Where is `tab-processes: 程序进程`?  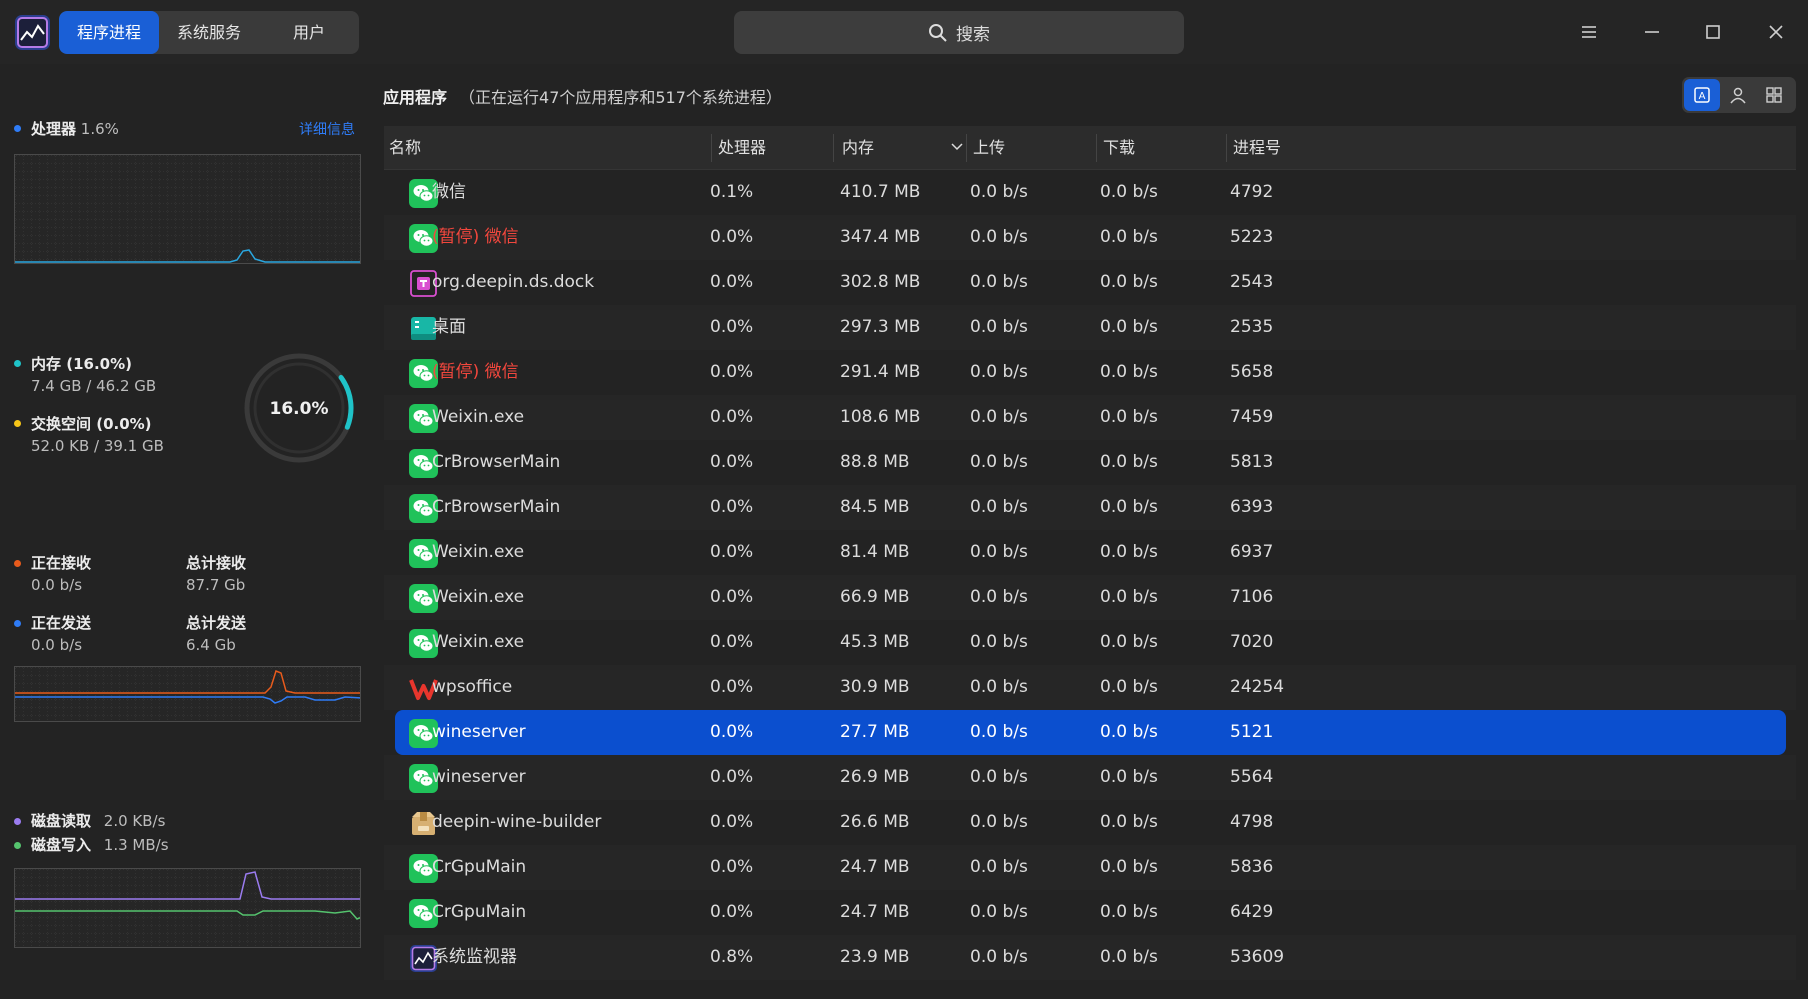 tab-processes: 程序进程 is located at coordinates (109, 32).